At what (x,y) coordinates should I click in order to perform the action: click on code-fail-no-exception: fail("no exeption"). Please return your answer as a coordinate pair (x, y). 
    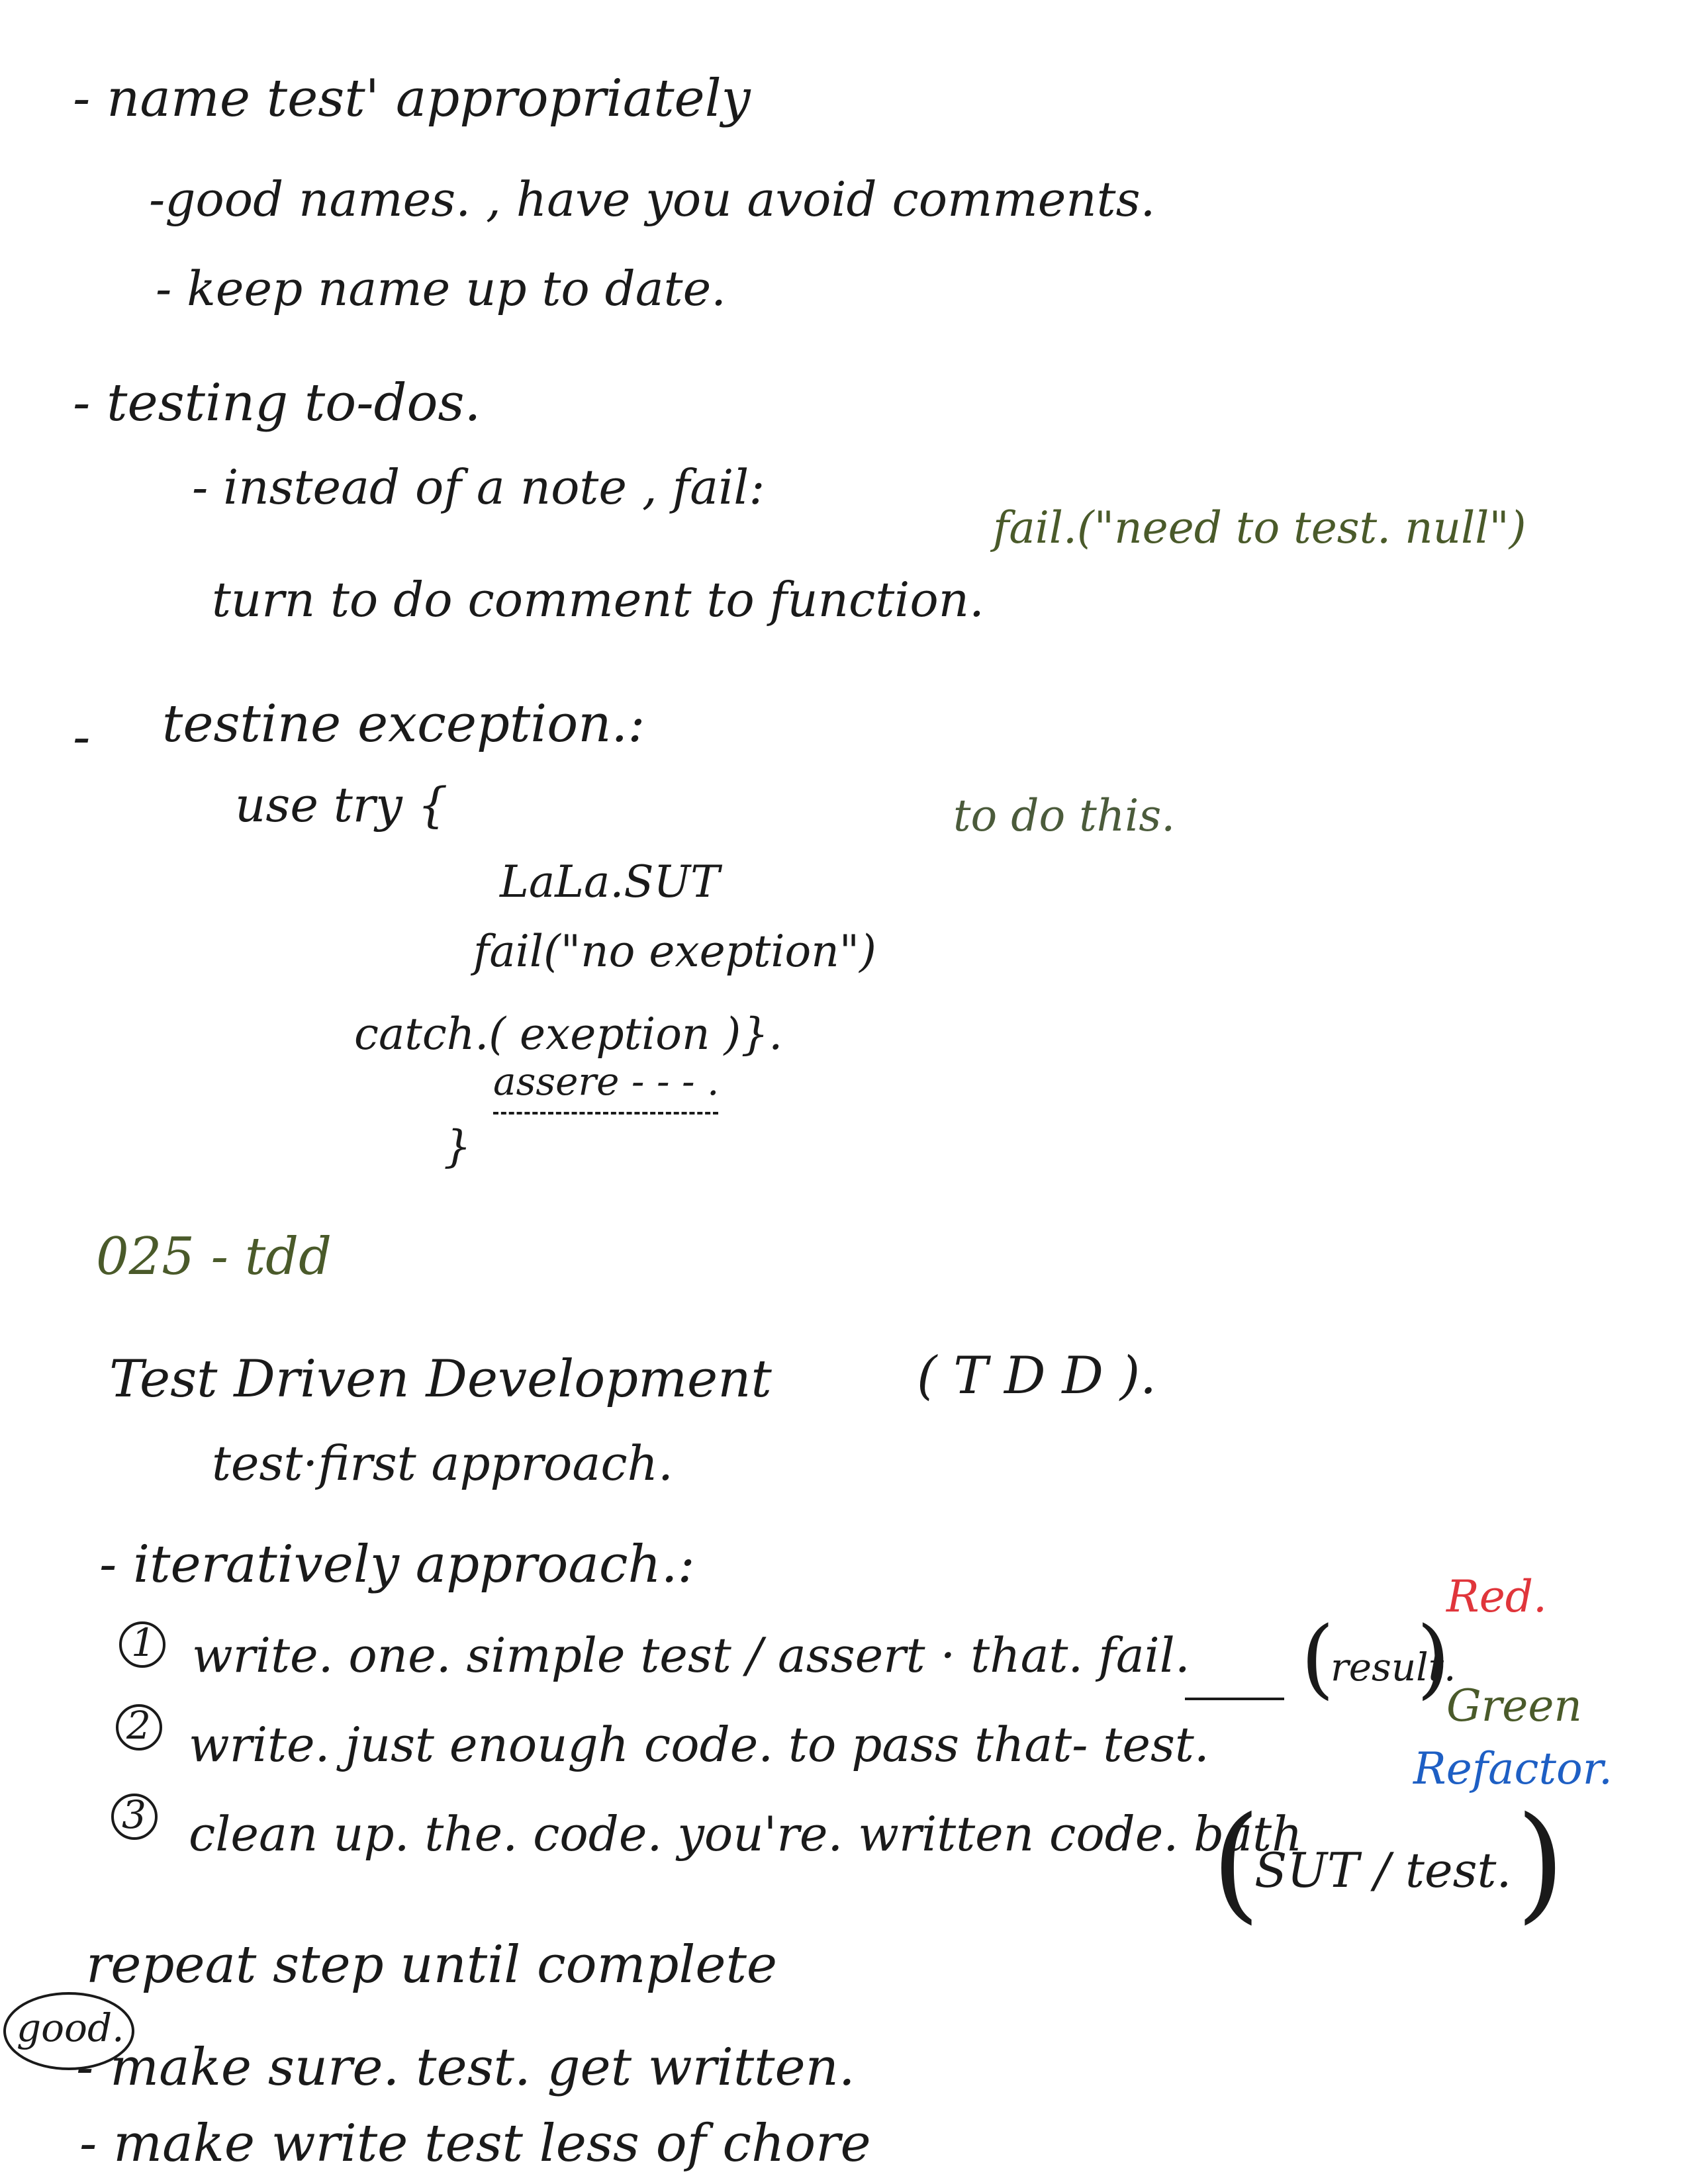
    Looking at the image, I should click on (674, 951).